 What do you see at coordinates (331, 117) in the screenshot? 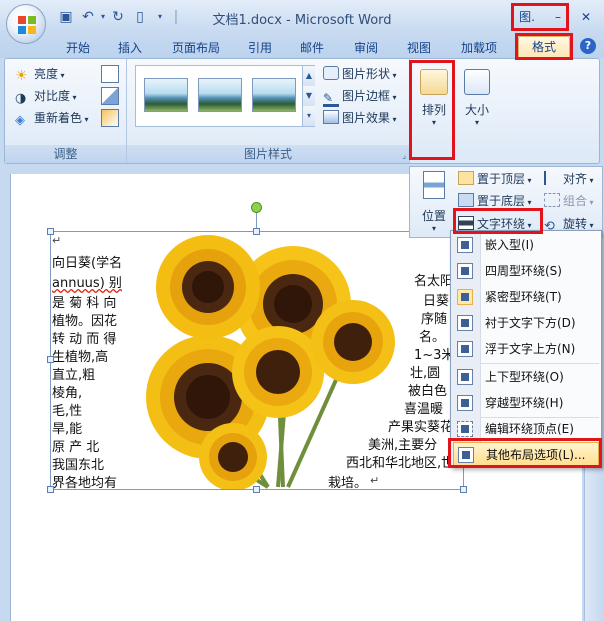
I see `picture-effects-icon` at bounding box center [331, 117].